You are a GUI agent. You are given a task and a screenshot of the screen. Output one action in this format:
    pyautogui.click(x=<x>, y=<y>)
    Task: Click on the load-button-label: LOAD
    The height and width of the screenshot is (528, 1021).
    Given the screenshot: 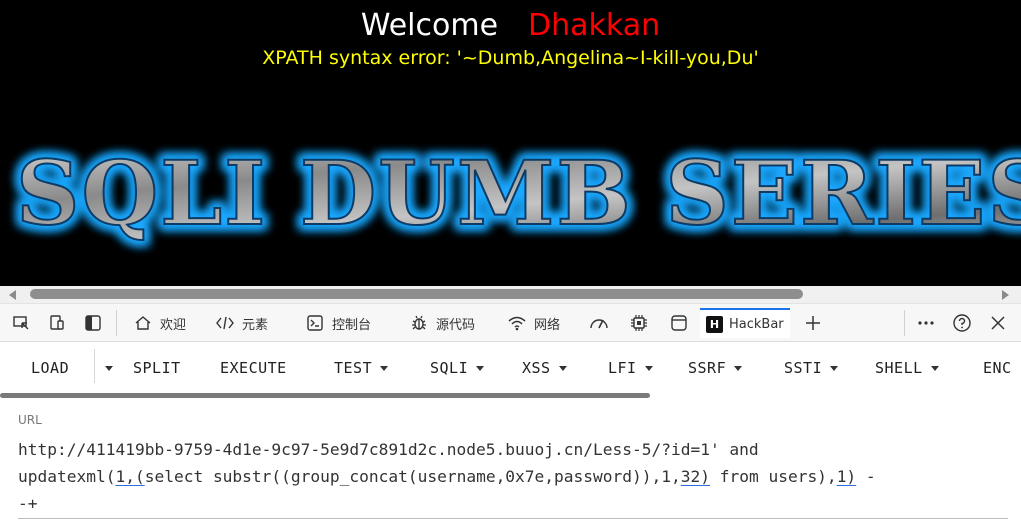 What is the action you would take?
    pyautogui.click(x=50, y=368)
    